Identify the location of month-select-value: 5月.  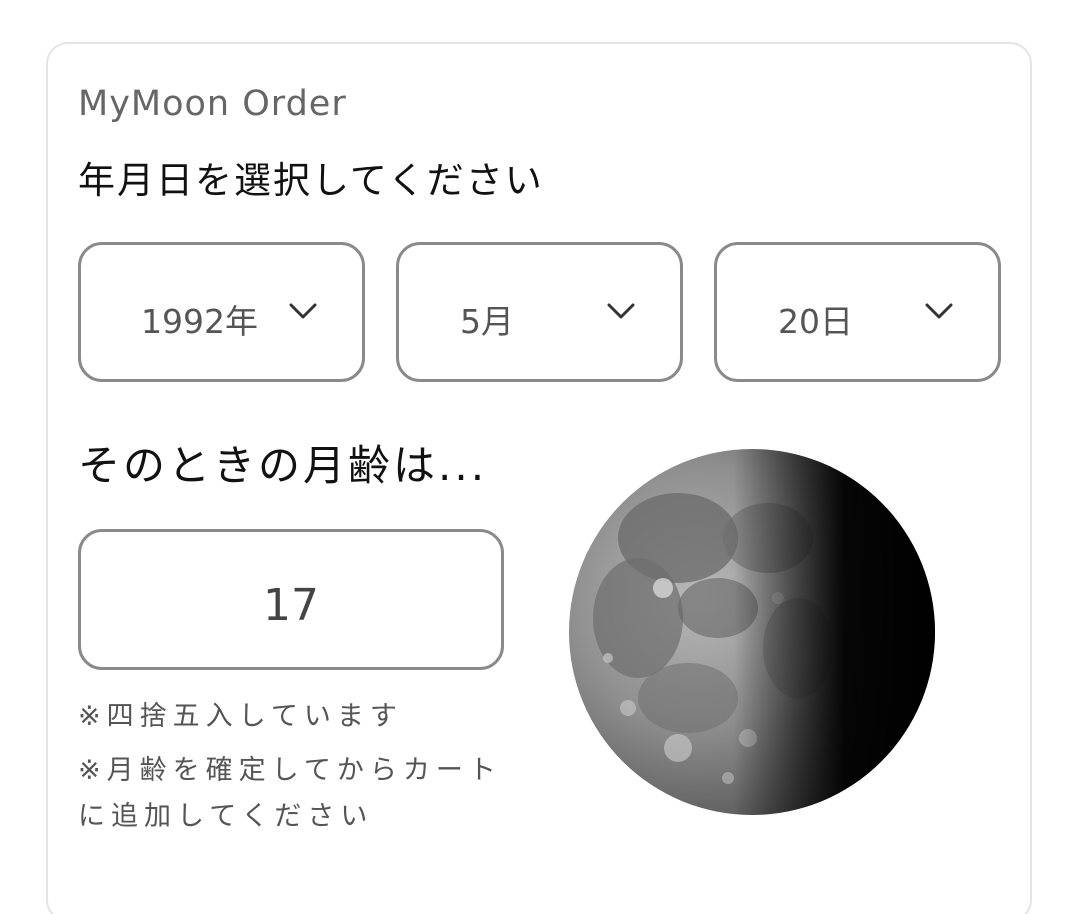
(487, 321).